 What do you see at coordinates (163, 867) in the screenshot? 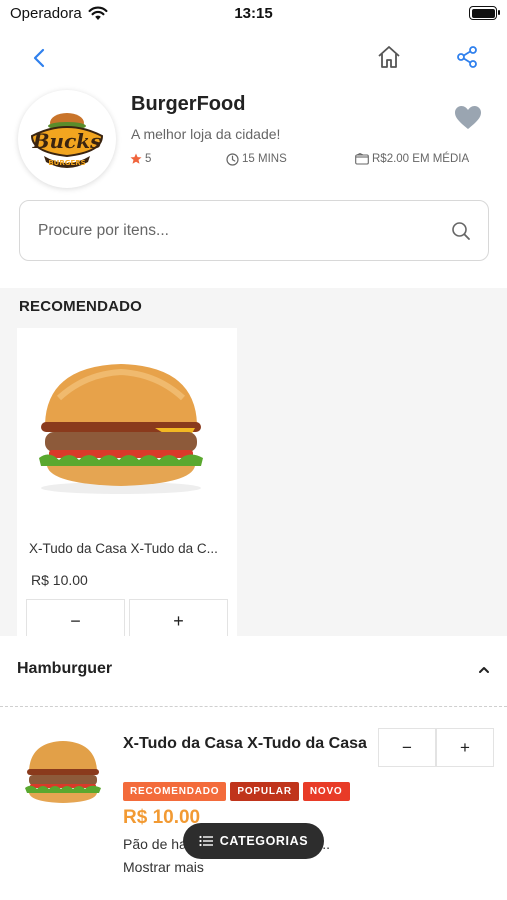
I see `show-more-link: Mostrar mais` at bounding box center [163, 867].